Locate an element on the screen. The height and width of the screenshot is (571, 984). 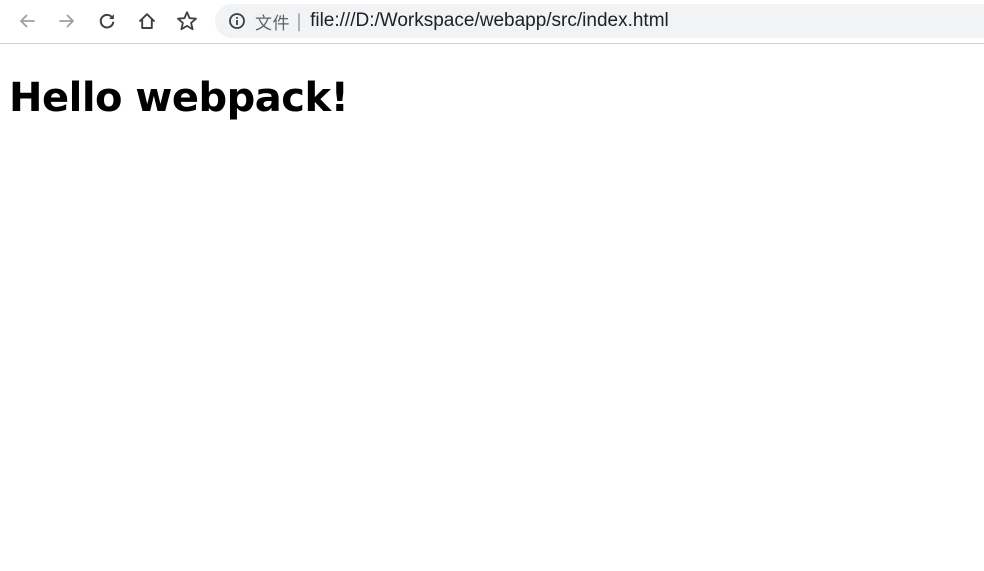
forward-button is located at coordinates (67, 21).